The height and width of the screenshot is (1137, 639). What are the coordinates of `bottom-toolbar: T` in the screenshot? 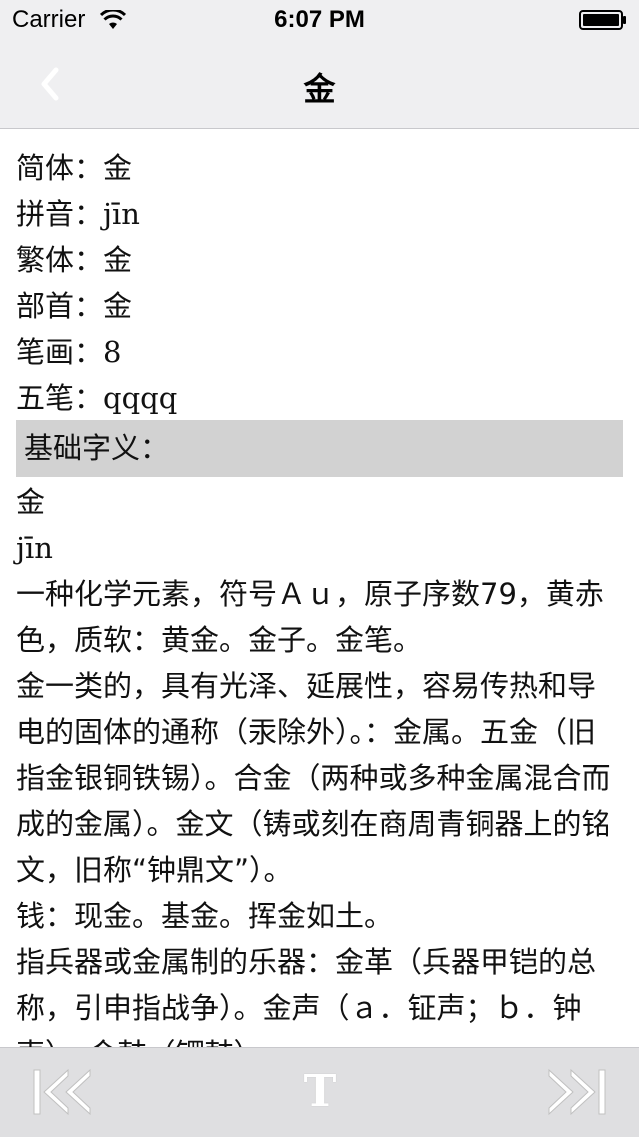 It's located at (319, 1092).